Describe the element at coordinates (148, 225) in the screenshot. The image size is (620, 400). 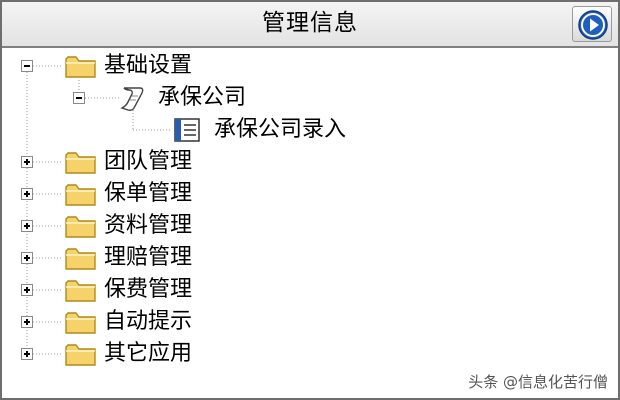
I see `tree-node-label: 资料管理` at that location.